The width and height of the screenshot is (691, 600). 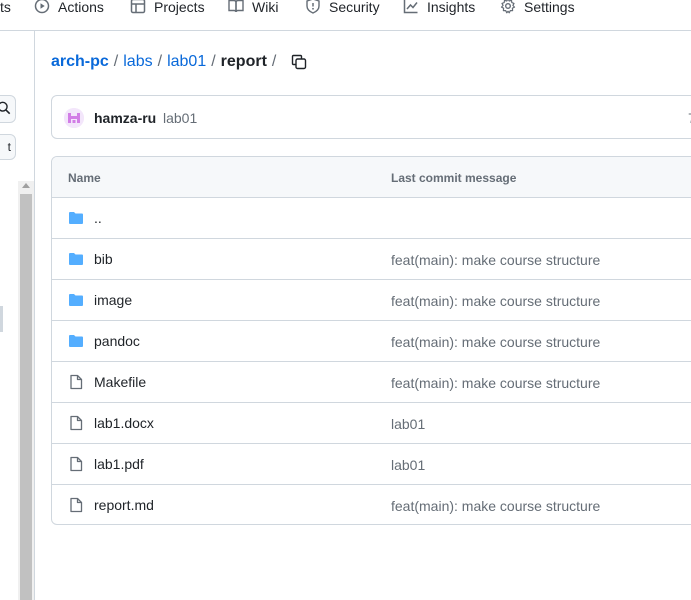 I want to click on nav-item-code: ts, so click(x=5, y=10).